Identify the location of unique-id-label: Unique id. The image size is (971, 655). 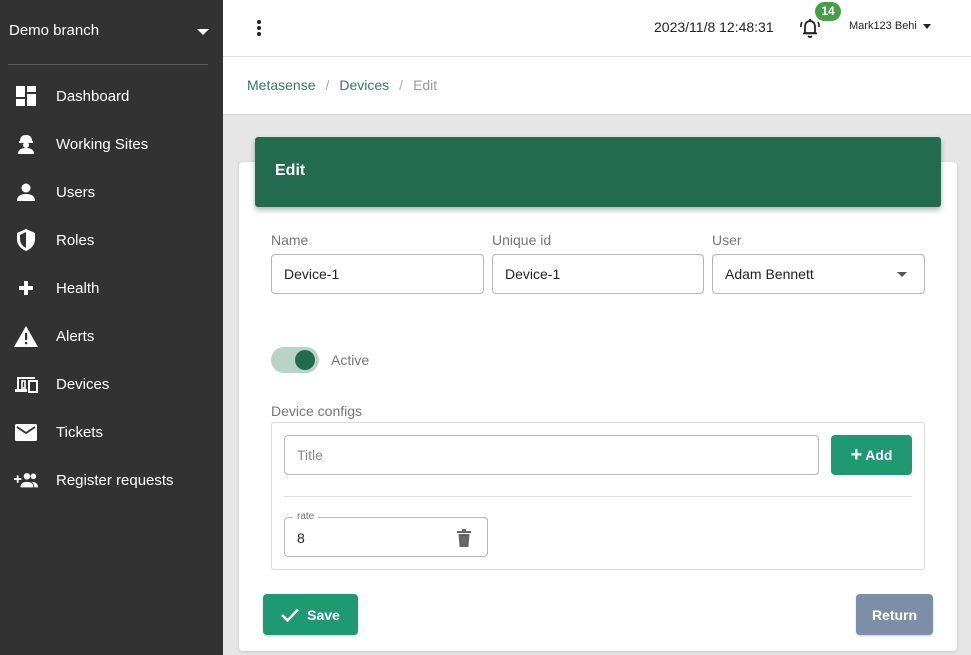
(522, 240).